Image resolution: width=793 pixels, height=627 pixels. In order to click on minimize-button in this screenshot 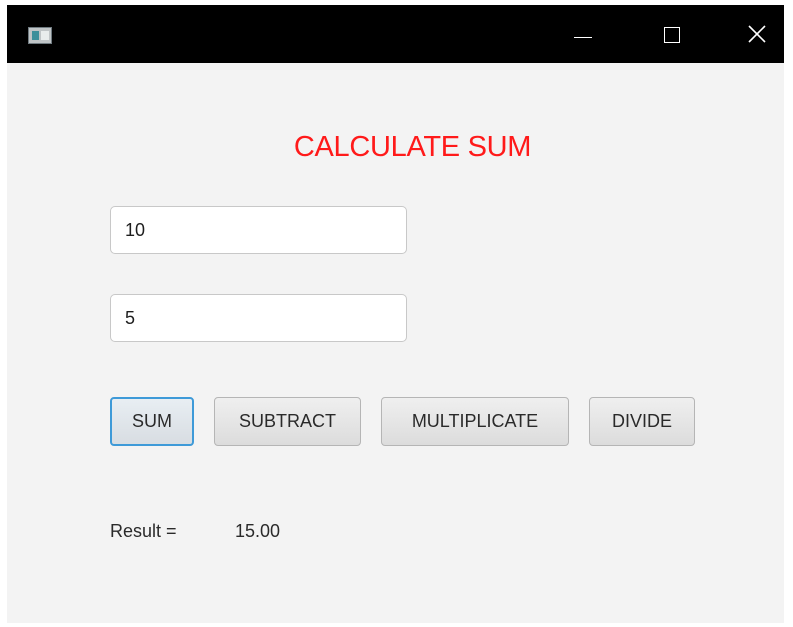, I will do `click(582, 34)`.